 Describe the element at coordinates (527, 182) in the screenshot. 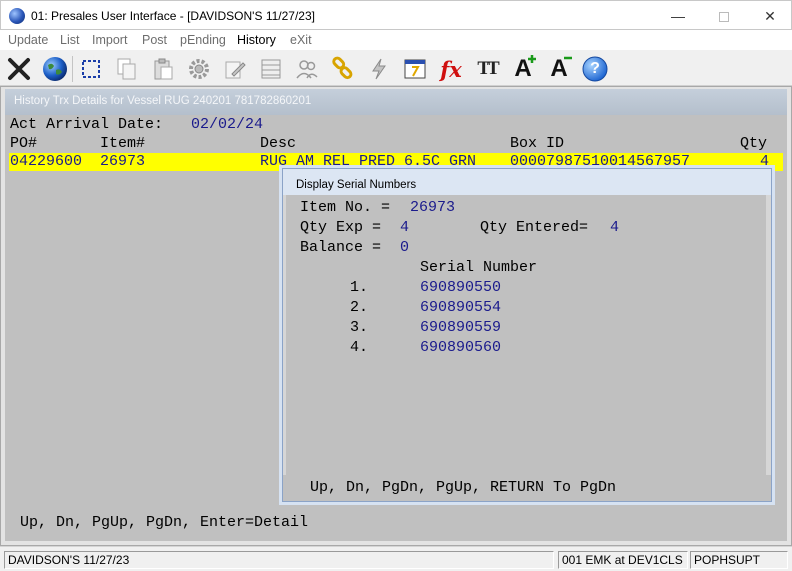

I see `dialog-titlebar: Display Serial Numbers` at that location.